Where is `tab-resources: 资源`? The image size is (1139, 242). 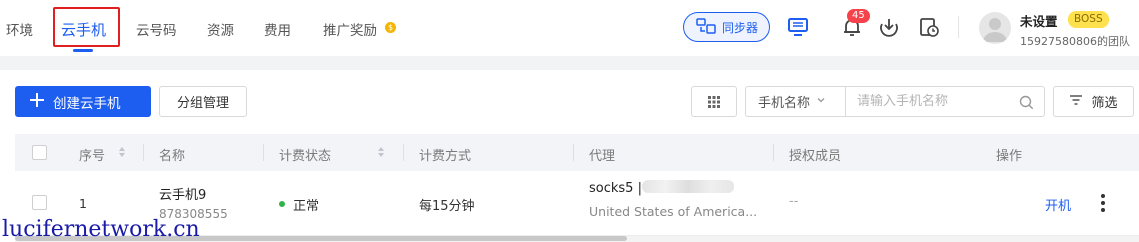 tab-resources: 资源 is located at coordinates (220, 29).